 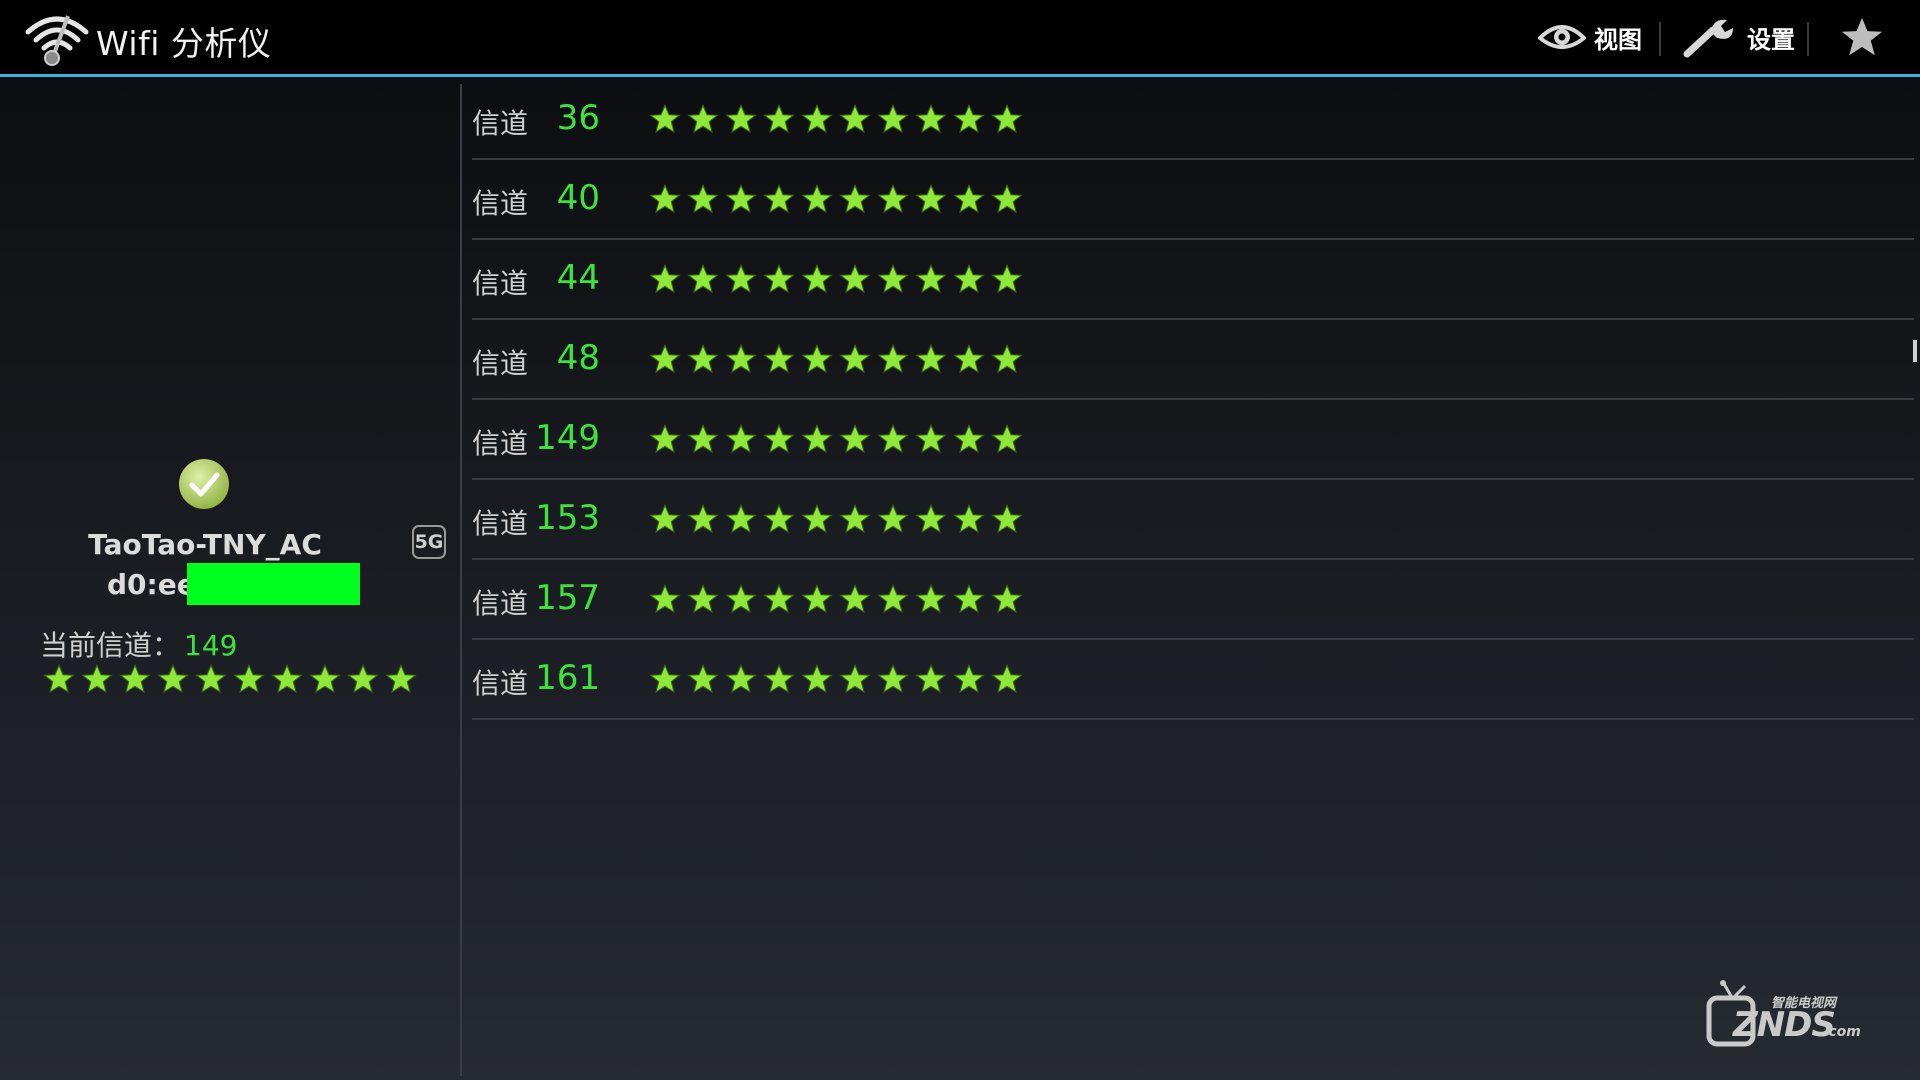 What do you see at coordinates (1193, 440) in the screenshot?
I see `channel-row: 信道 149` at bounding box center [1193, 440].